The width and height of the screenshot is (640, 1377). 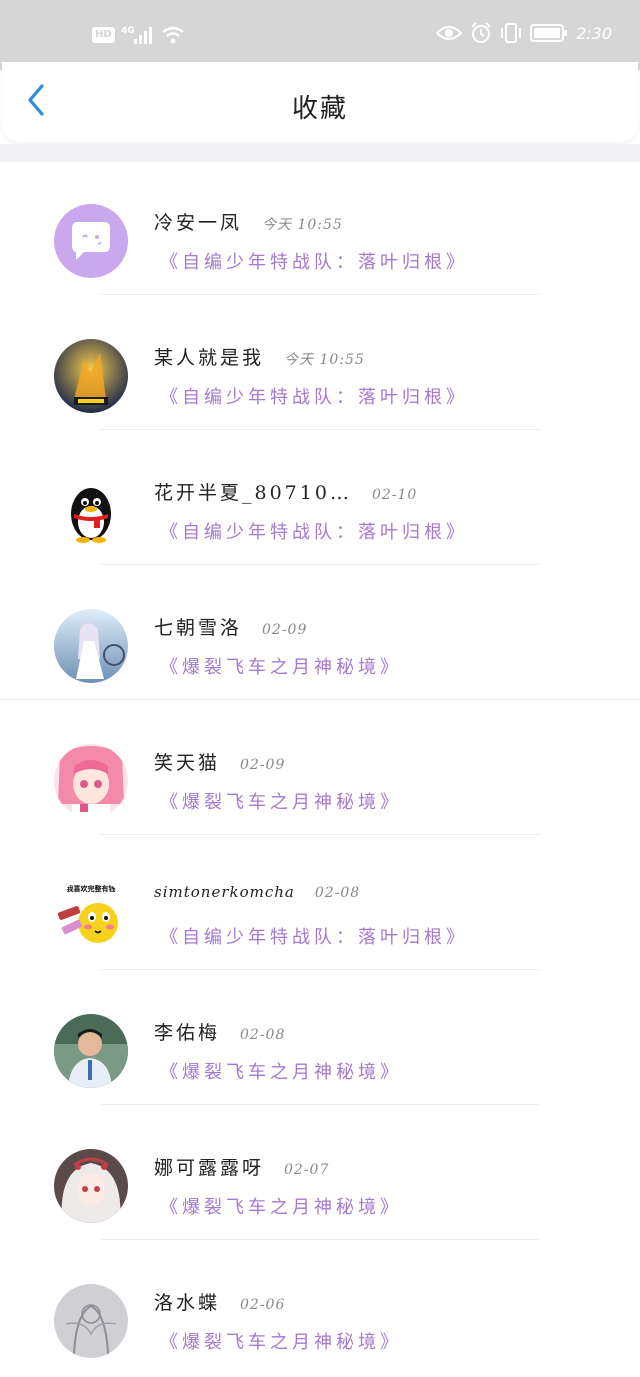 I want to click on list-item: 笑天猫 02-09 《爆裂飞车之月神秘境》, so click(x=320, y=769).